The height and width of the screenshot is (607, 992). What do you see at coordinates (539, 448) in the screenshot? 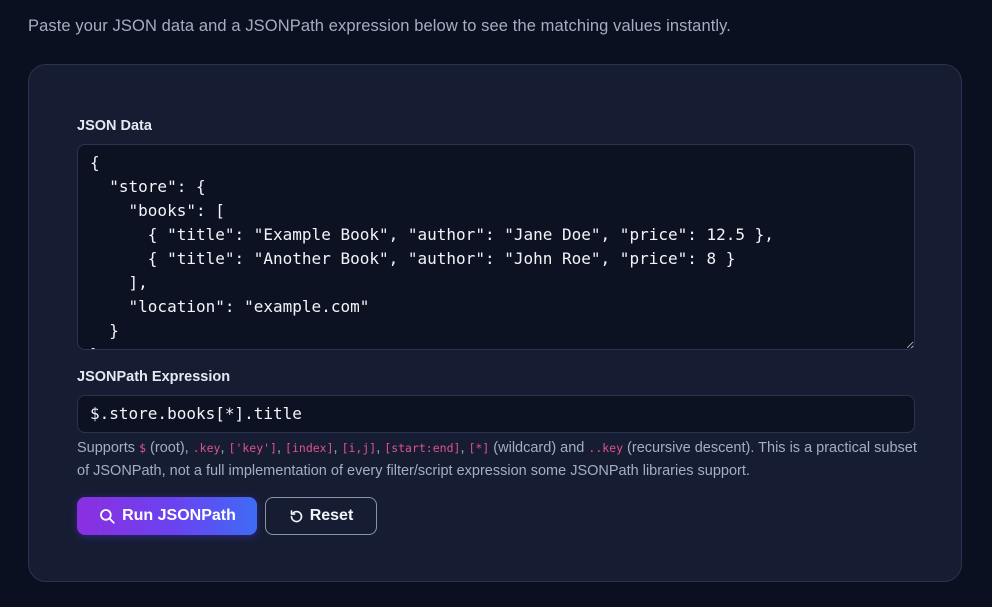
I see `help-text-part: (wildcard) and` at bounding box center [539, 448].